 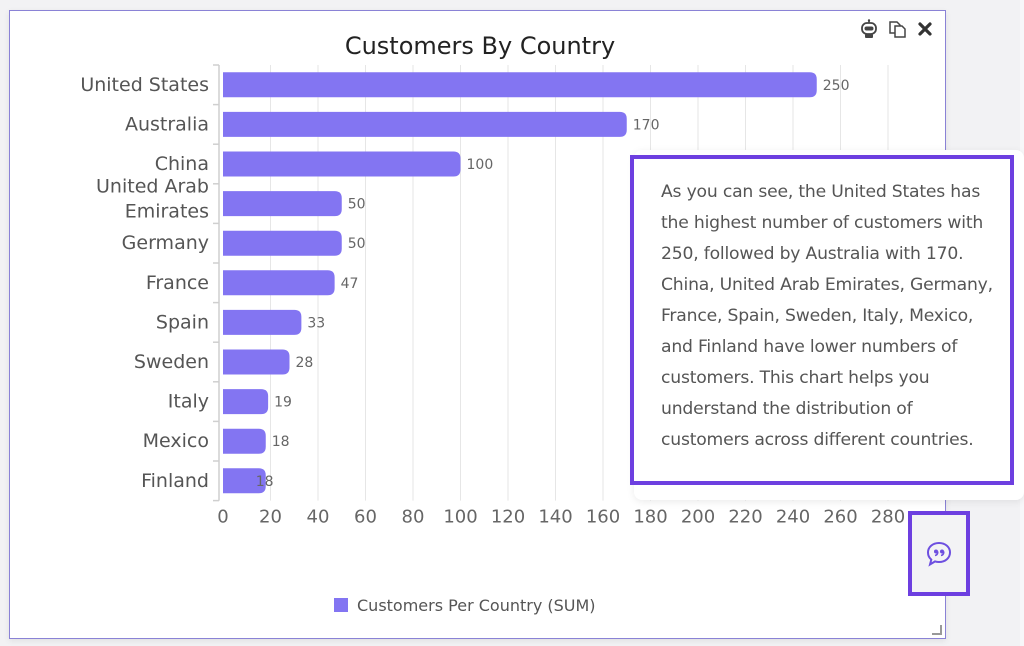 I want to click on y-axis, so click(x=216, y=283).